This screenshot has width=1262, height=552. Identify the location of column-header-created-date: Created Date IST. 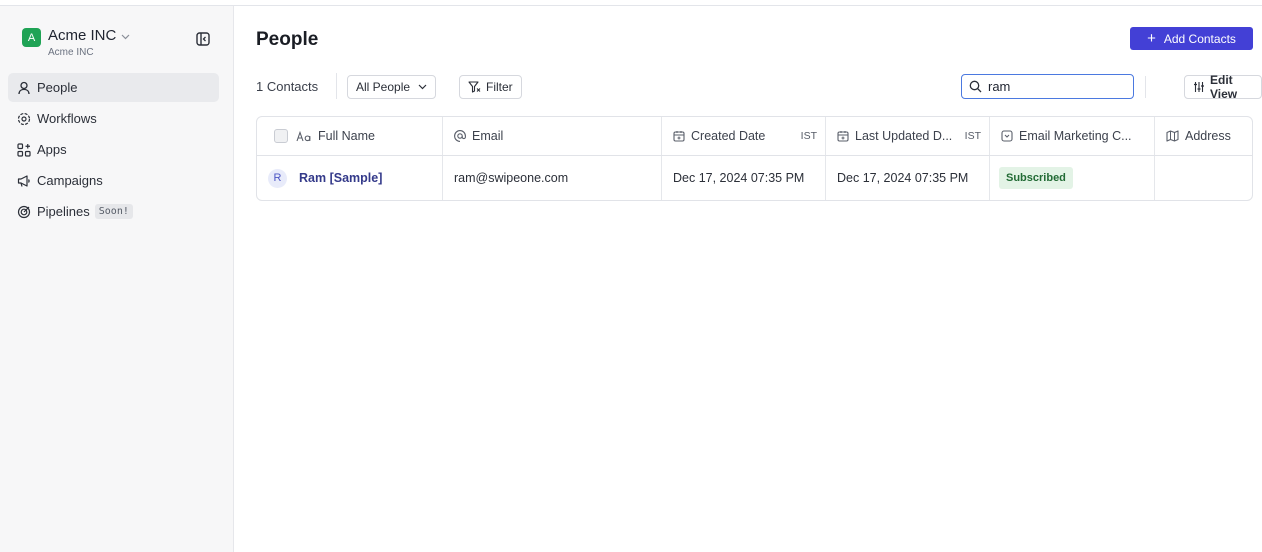
(744, 136).